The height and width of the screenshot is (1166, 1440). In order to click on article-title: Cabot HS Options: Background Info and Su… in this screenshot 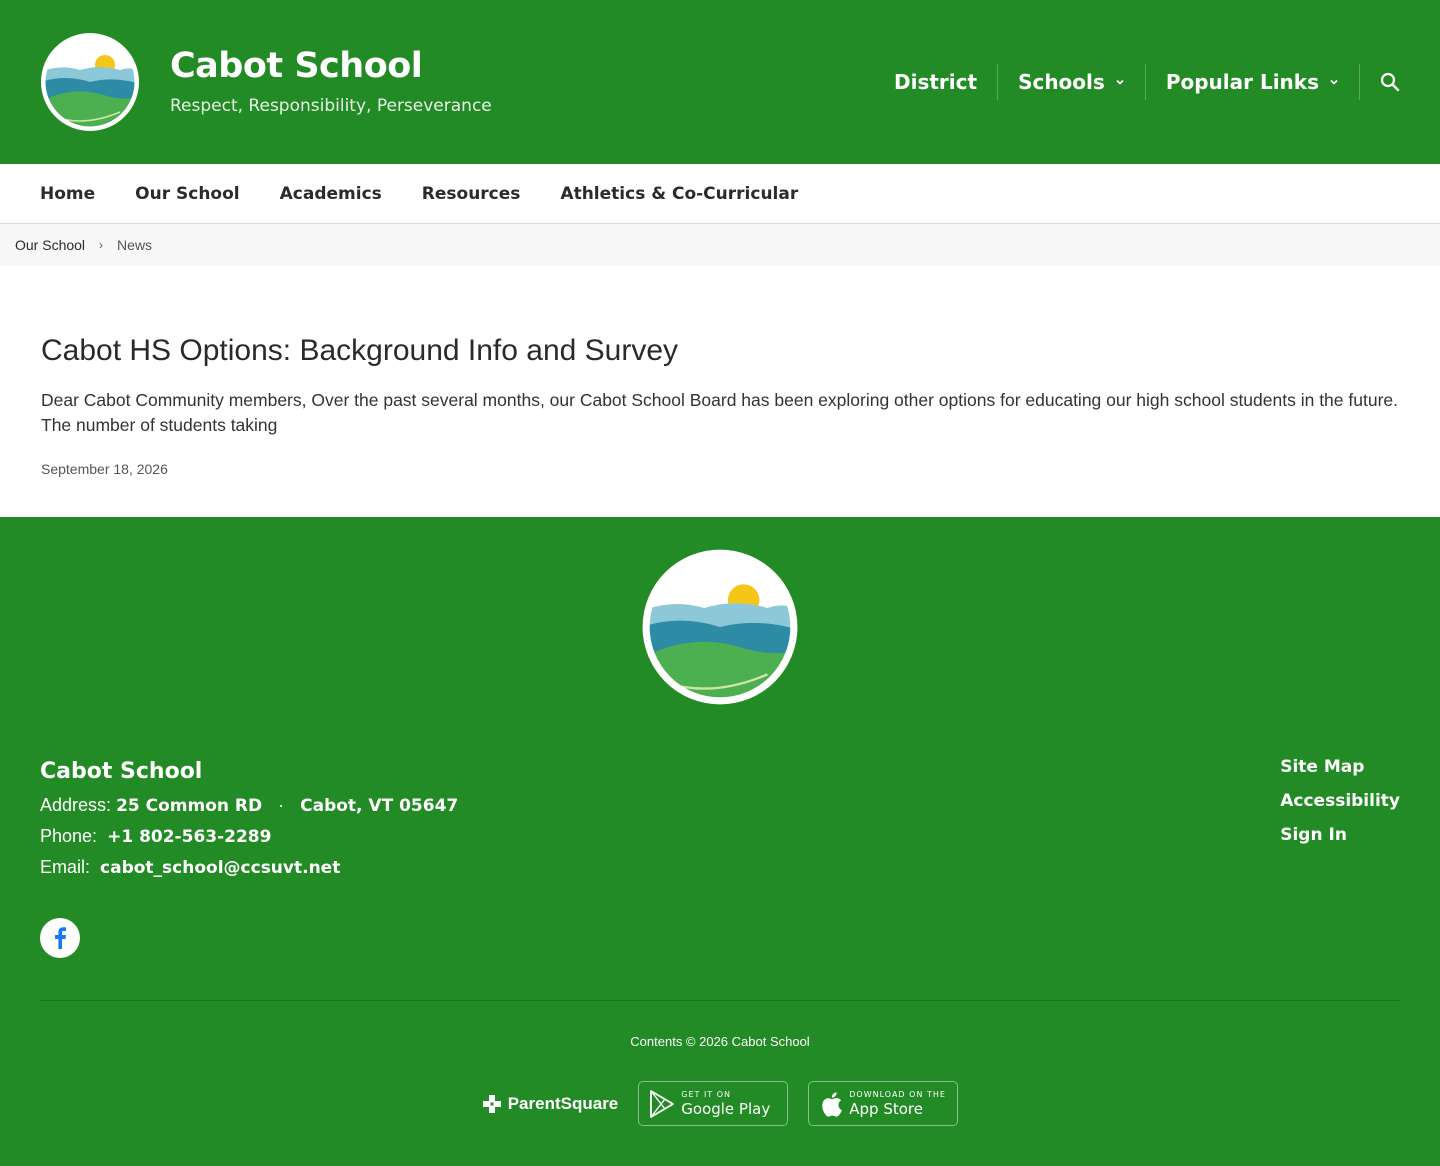, I will do `click(359, 351)`.